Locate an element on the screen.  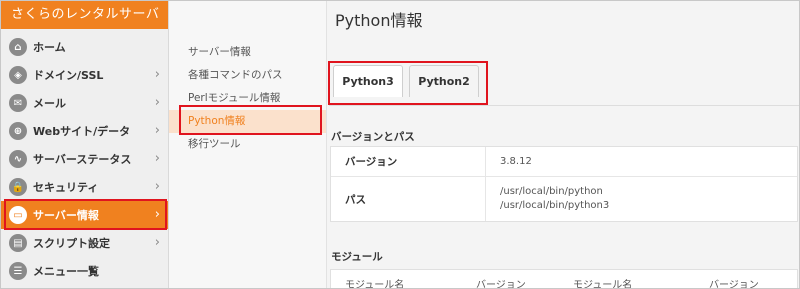
sidebar-item-label: ドメイン/SSL is located at coordinates (68, 75).